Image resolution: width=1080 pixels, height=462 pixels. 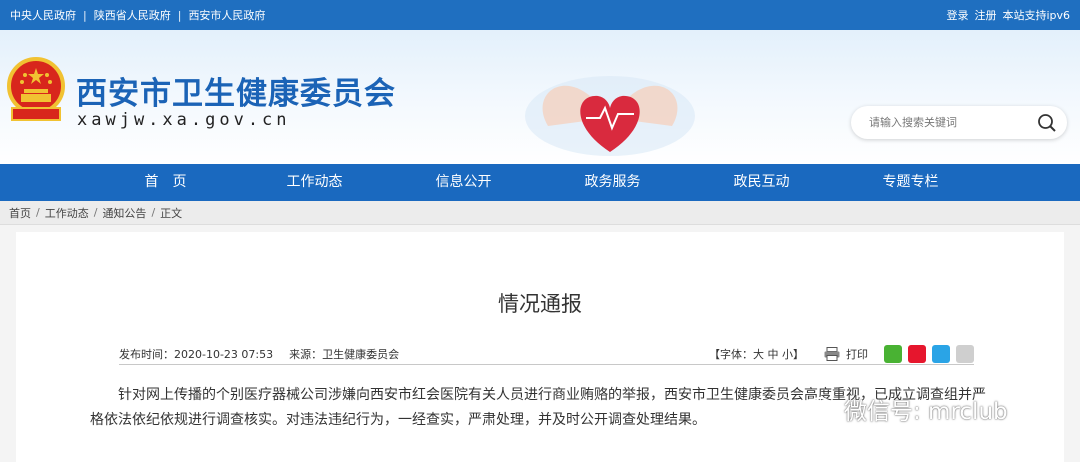 I want to click on qq-icon, so click(x=941, y=353).